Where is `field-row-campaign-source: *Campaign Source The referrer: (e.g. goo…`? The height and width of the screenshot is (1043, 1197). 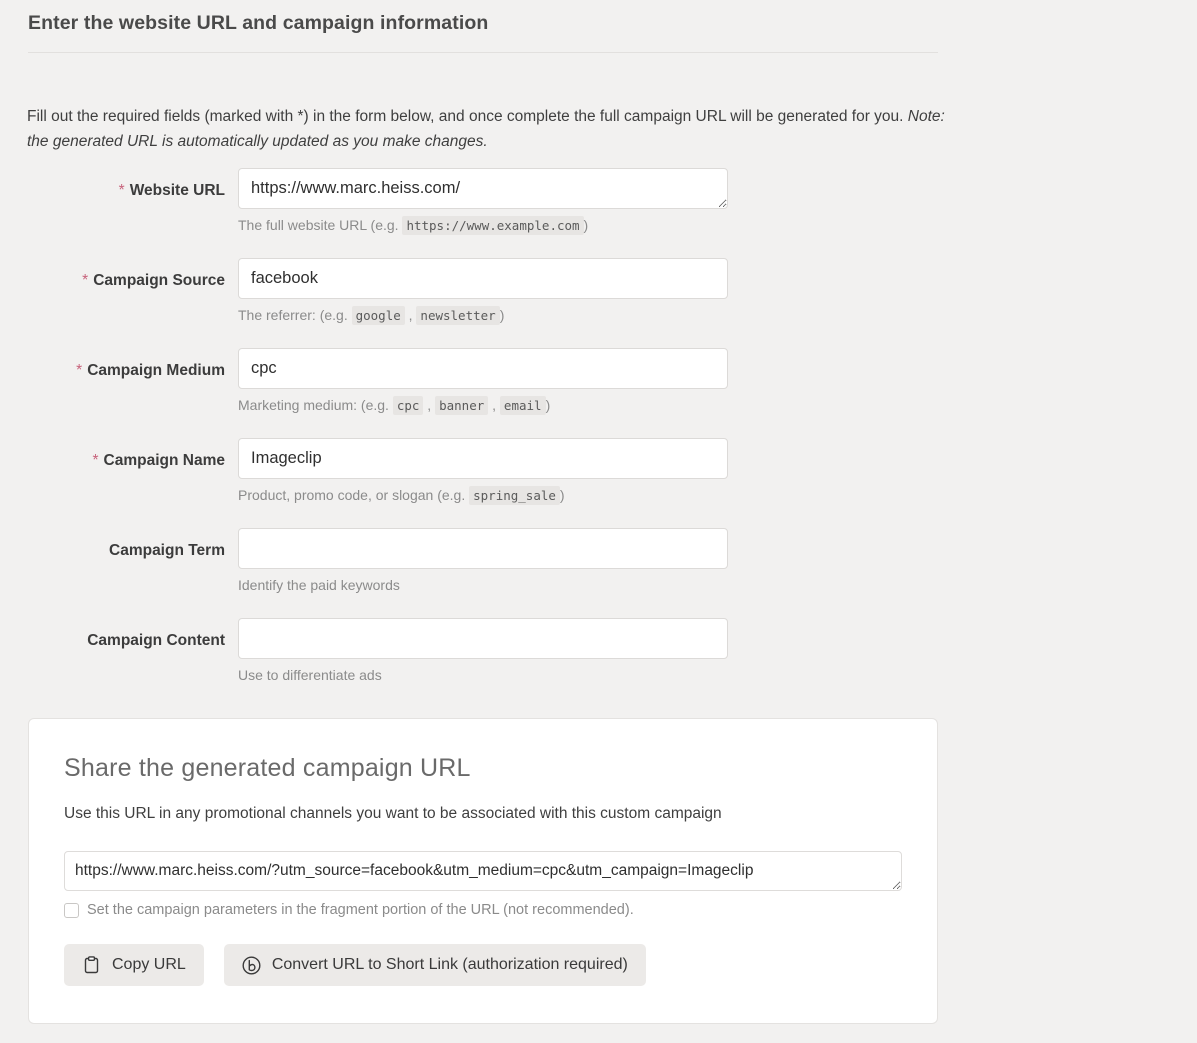 field-row-campaign-source: *Campaign Source The referrer: (e.g. goo… is located at coordinates (598, 303).